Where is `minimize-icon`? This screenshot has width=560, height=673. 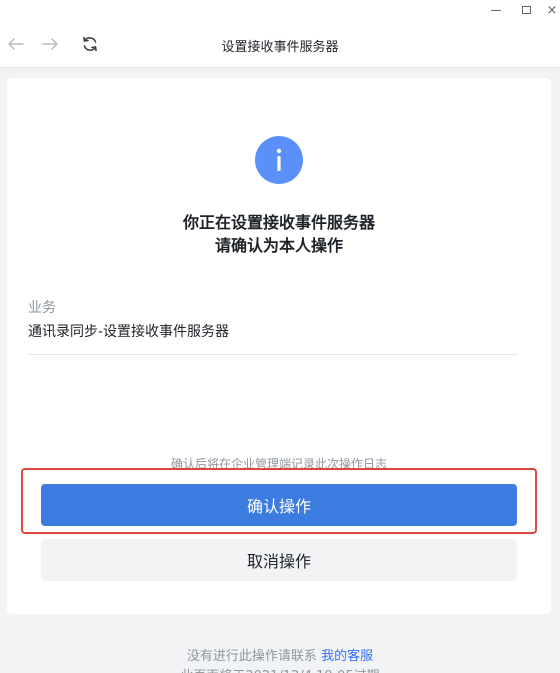 minimize-icon is located at coordinates (496, 10).